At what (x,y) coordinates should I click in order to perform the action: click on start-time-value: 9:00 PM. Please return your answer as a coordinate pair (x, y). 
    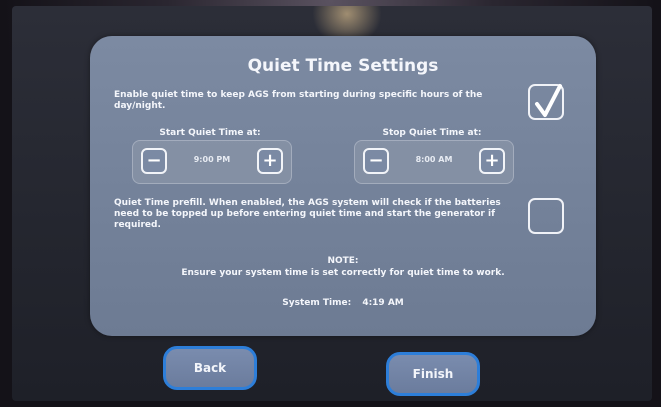
    Looking at the image, I should click on (212, 159).